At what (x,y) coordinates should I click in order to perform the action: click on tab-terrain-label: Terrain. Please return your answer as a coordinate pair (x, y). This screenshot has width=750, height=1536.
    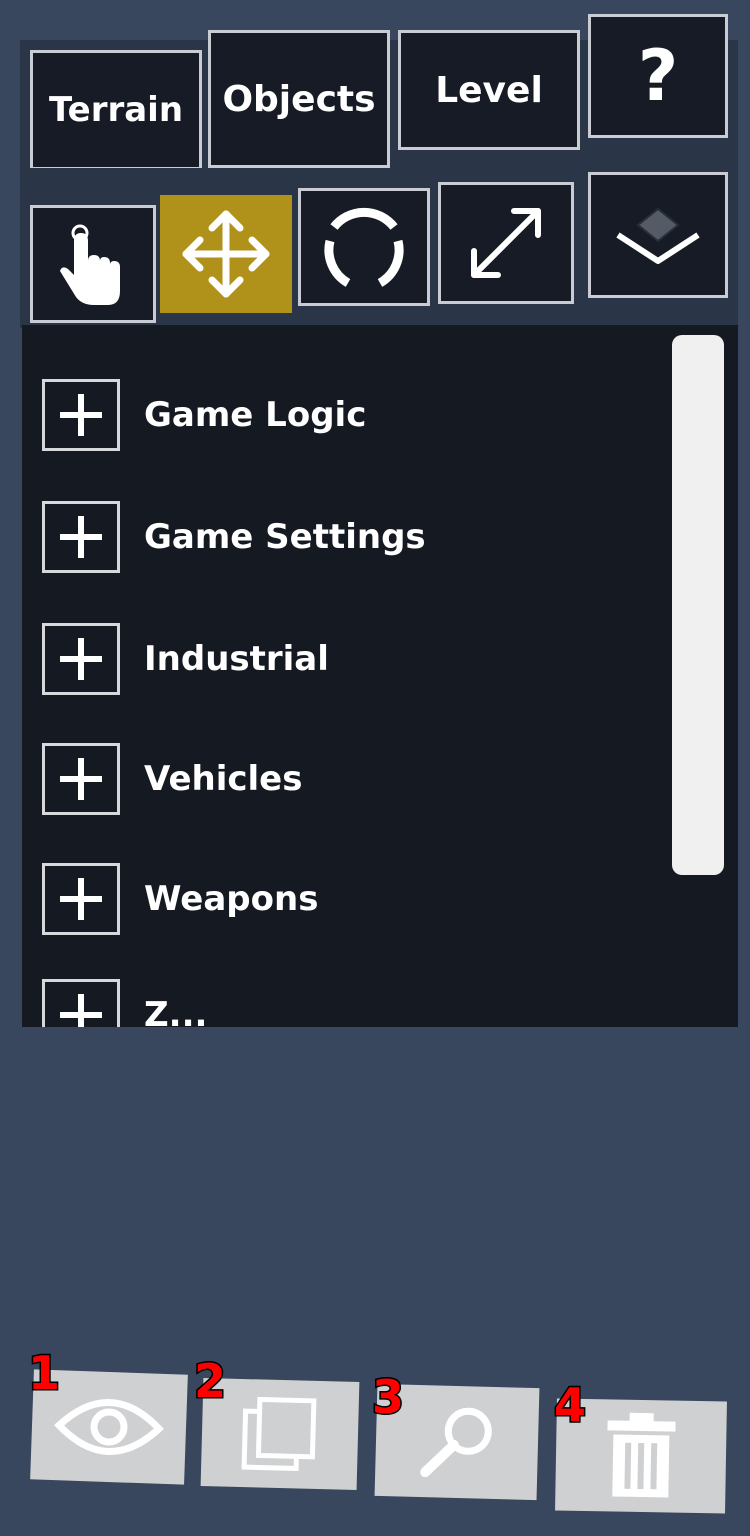
    Looking at the image, I should click on (116, 110).